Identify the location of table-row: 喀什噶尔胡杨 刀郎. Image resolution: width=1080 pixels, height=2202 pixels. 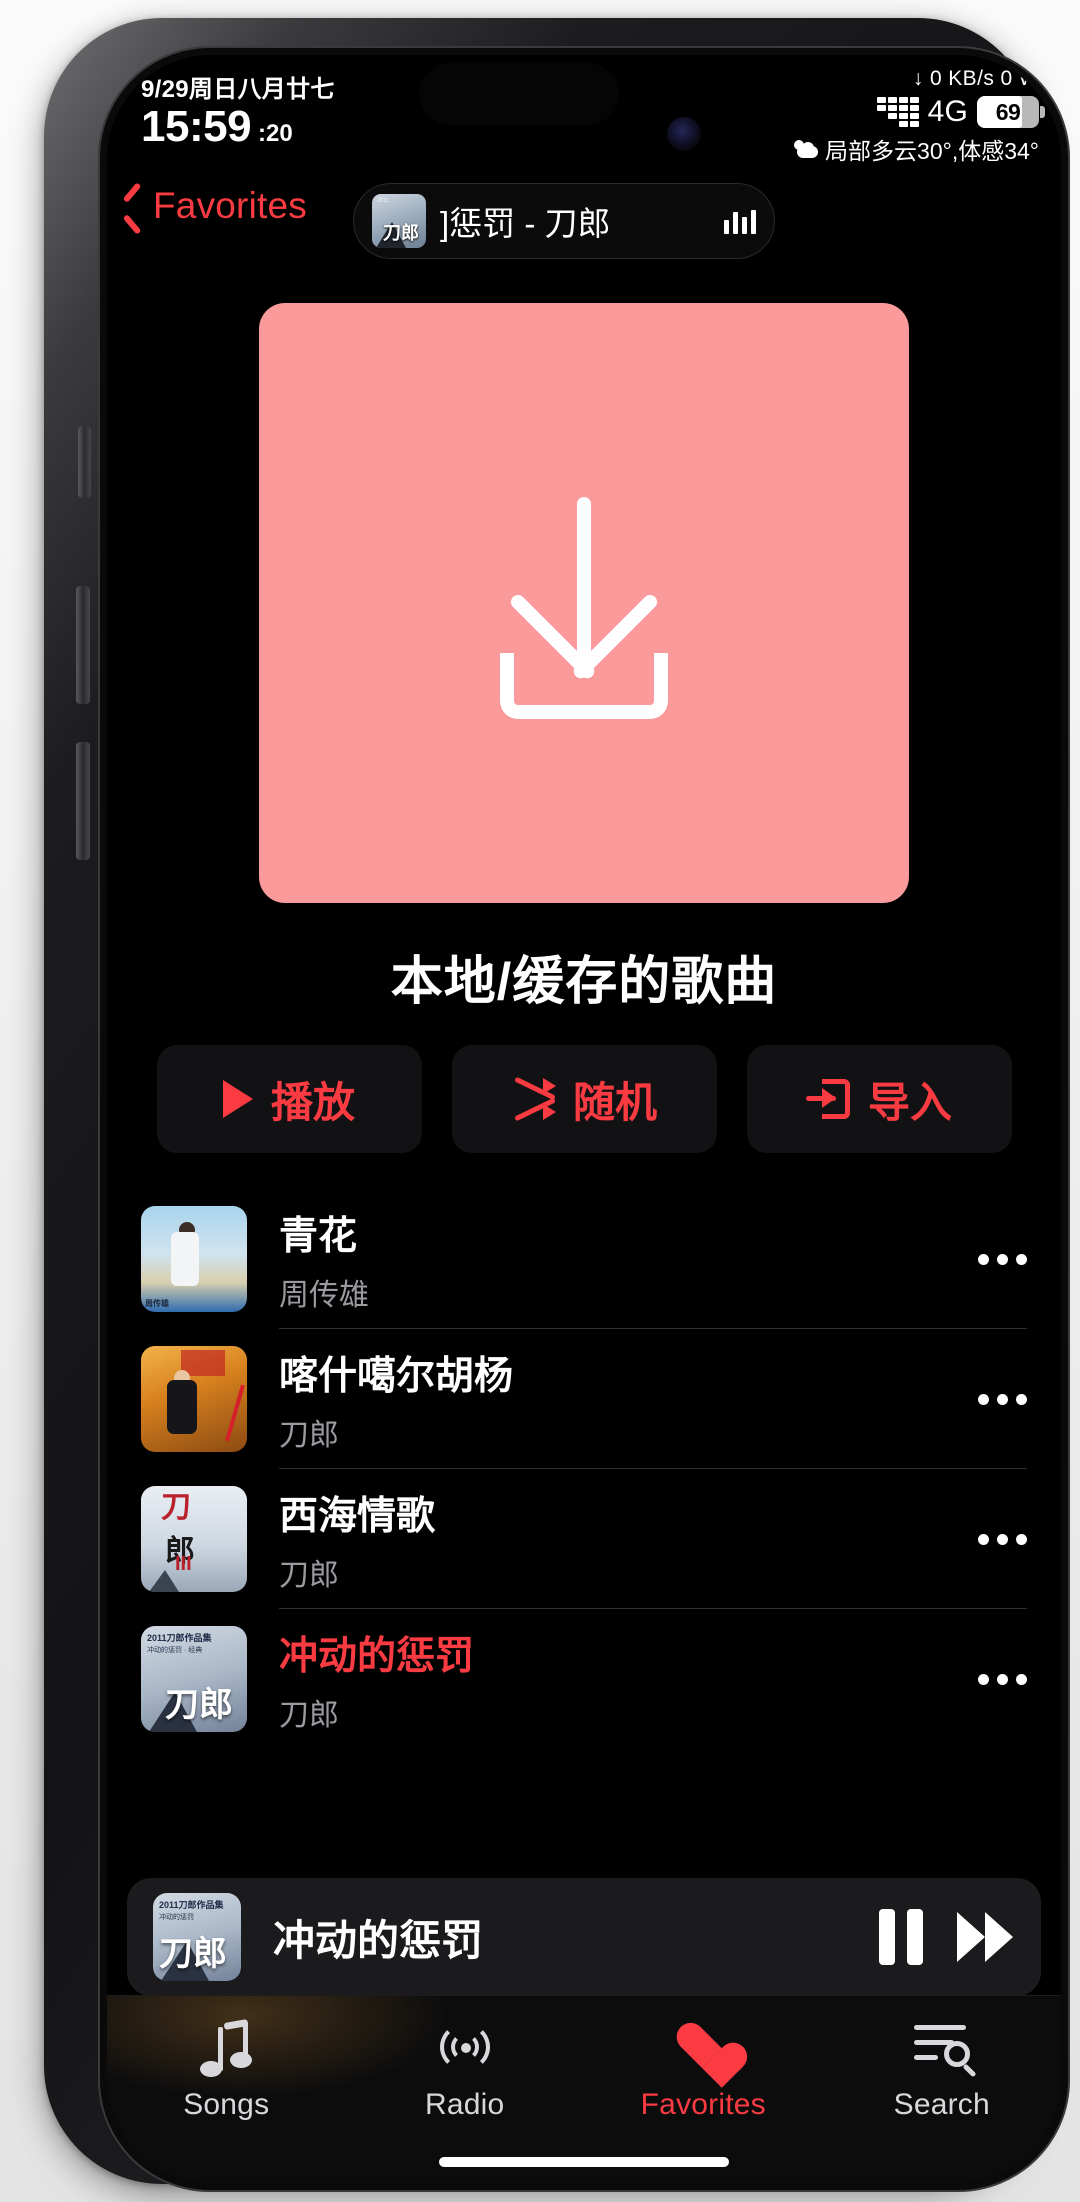
(584, 1399).